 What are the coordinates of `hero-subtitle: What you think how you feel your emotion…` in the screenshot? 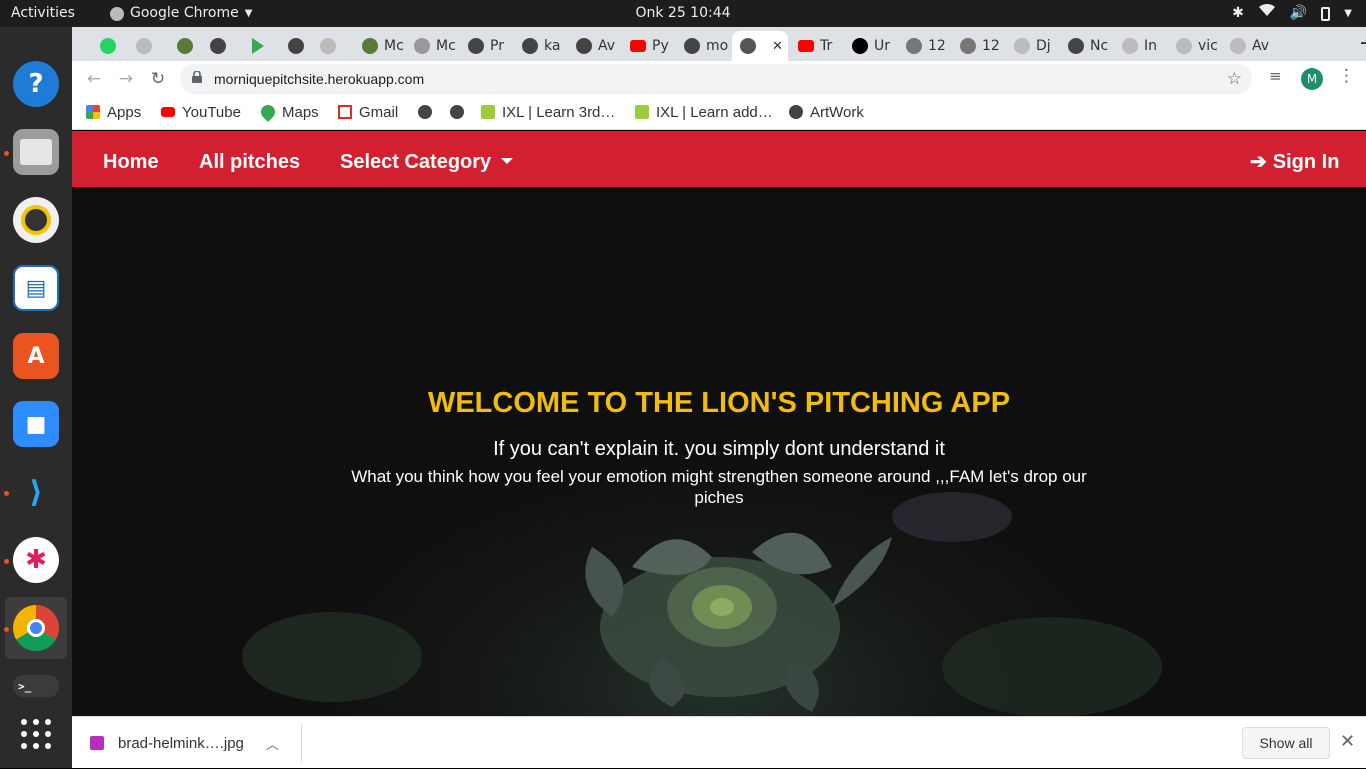 It's located at (719, 487).